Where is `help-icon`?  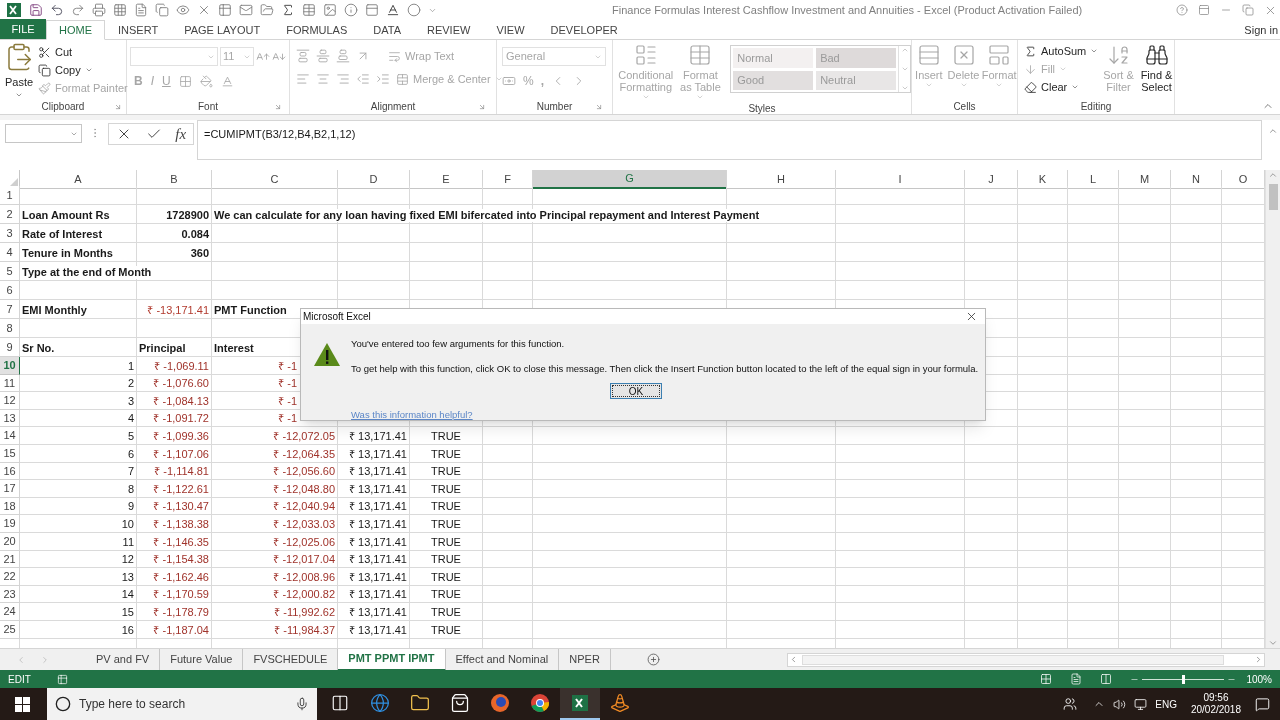
help-icon is located at coordinates (1182, 10).